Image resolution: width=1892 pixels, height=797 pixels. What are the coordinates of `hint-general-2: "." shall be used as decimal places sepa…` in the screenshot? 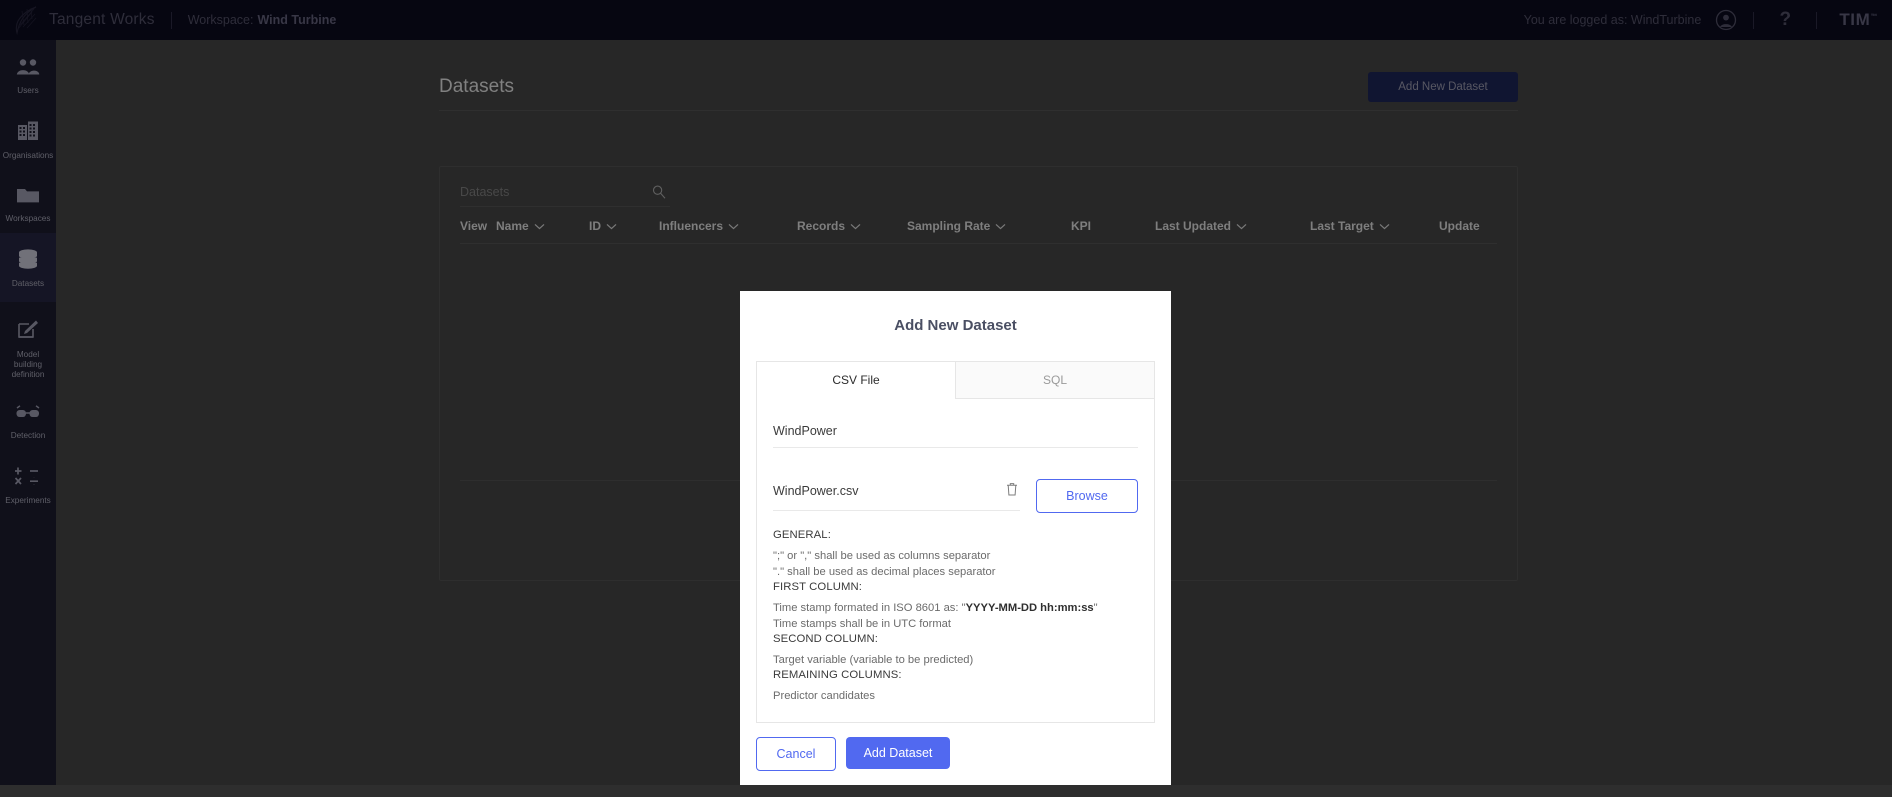 It's located at (884, 572).